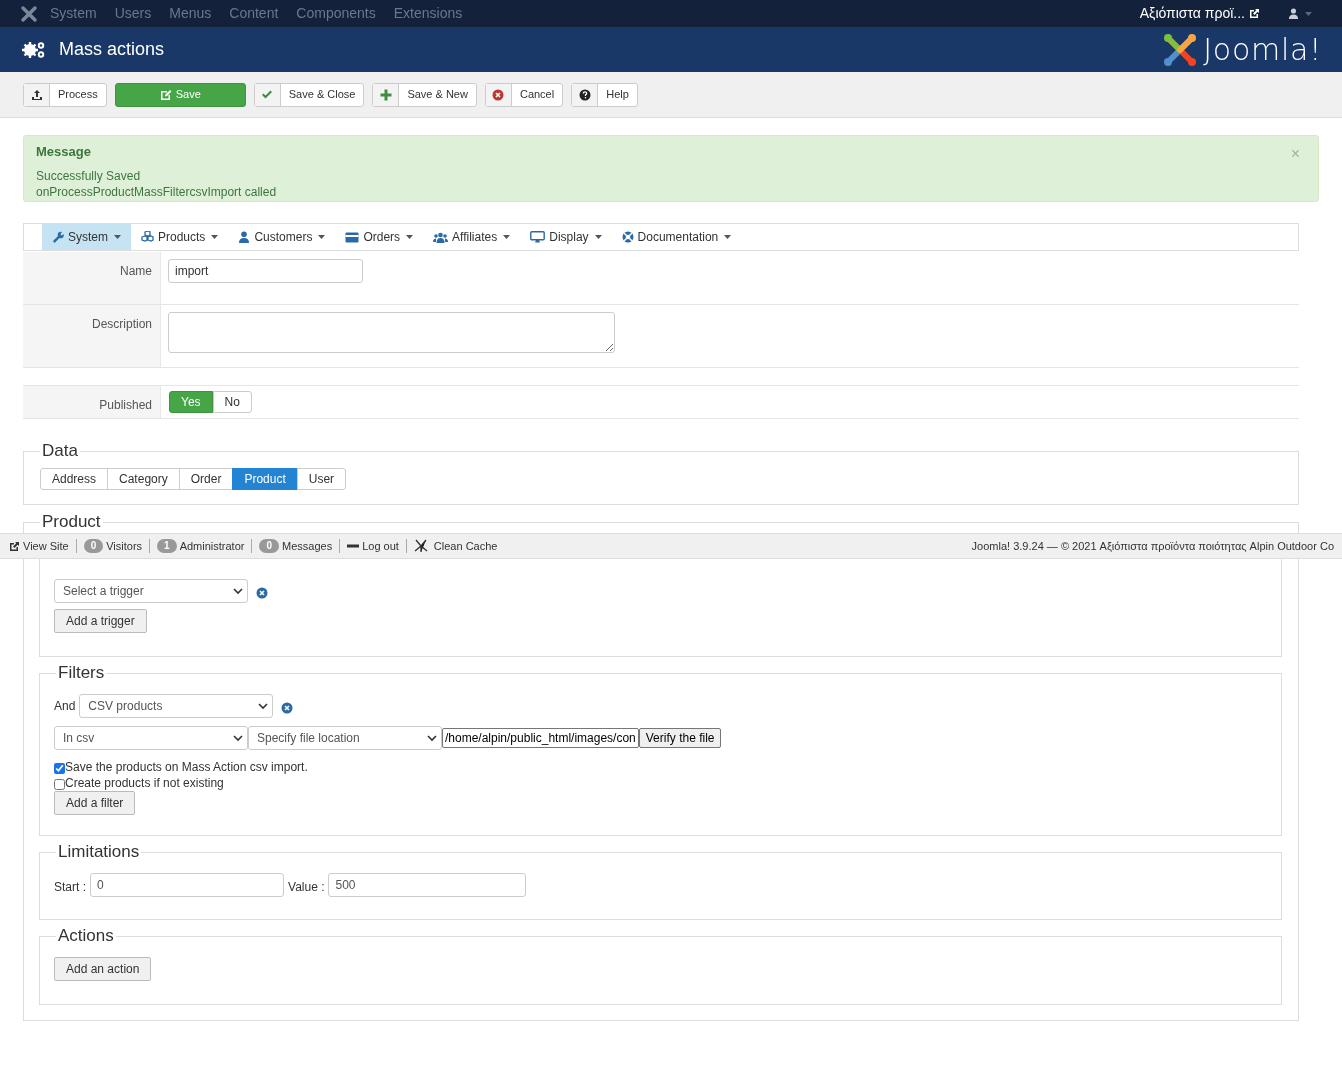 The height and width of the screenshot is (1080, 1342). I want to click on menu-tab: Display, so click(566, 237).